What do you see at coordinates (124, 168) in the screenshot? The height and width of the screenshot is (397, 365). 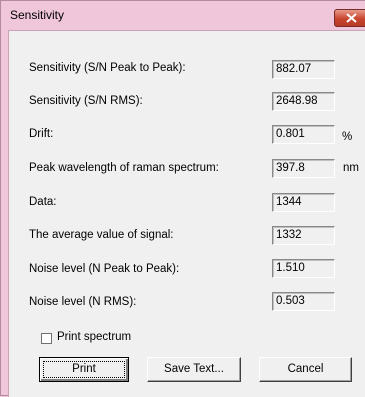 I see `label-peak-wavelength: Peak wavelength of raman spectrum:` at bounding box center [124, 168].